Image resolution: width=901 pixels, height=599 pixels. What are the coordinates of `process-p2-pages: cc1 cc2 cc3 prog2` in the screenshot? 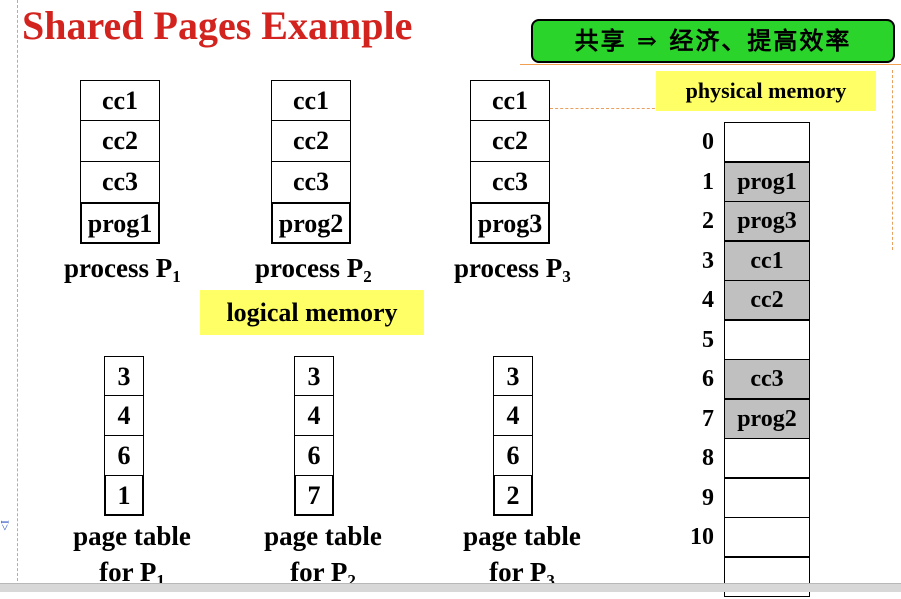 It's located at (311, 162).